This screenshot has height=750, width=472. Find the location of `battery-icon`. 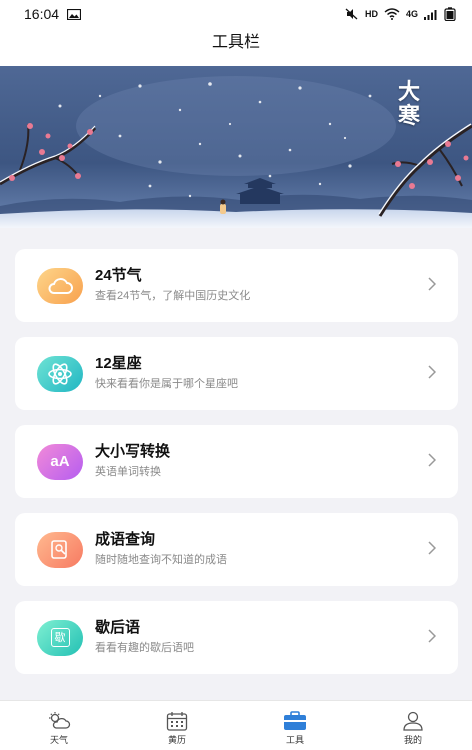

battery-icon is located at coordinates (450, 14).